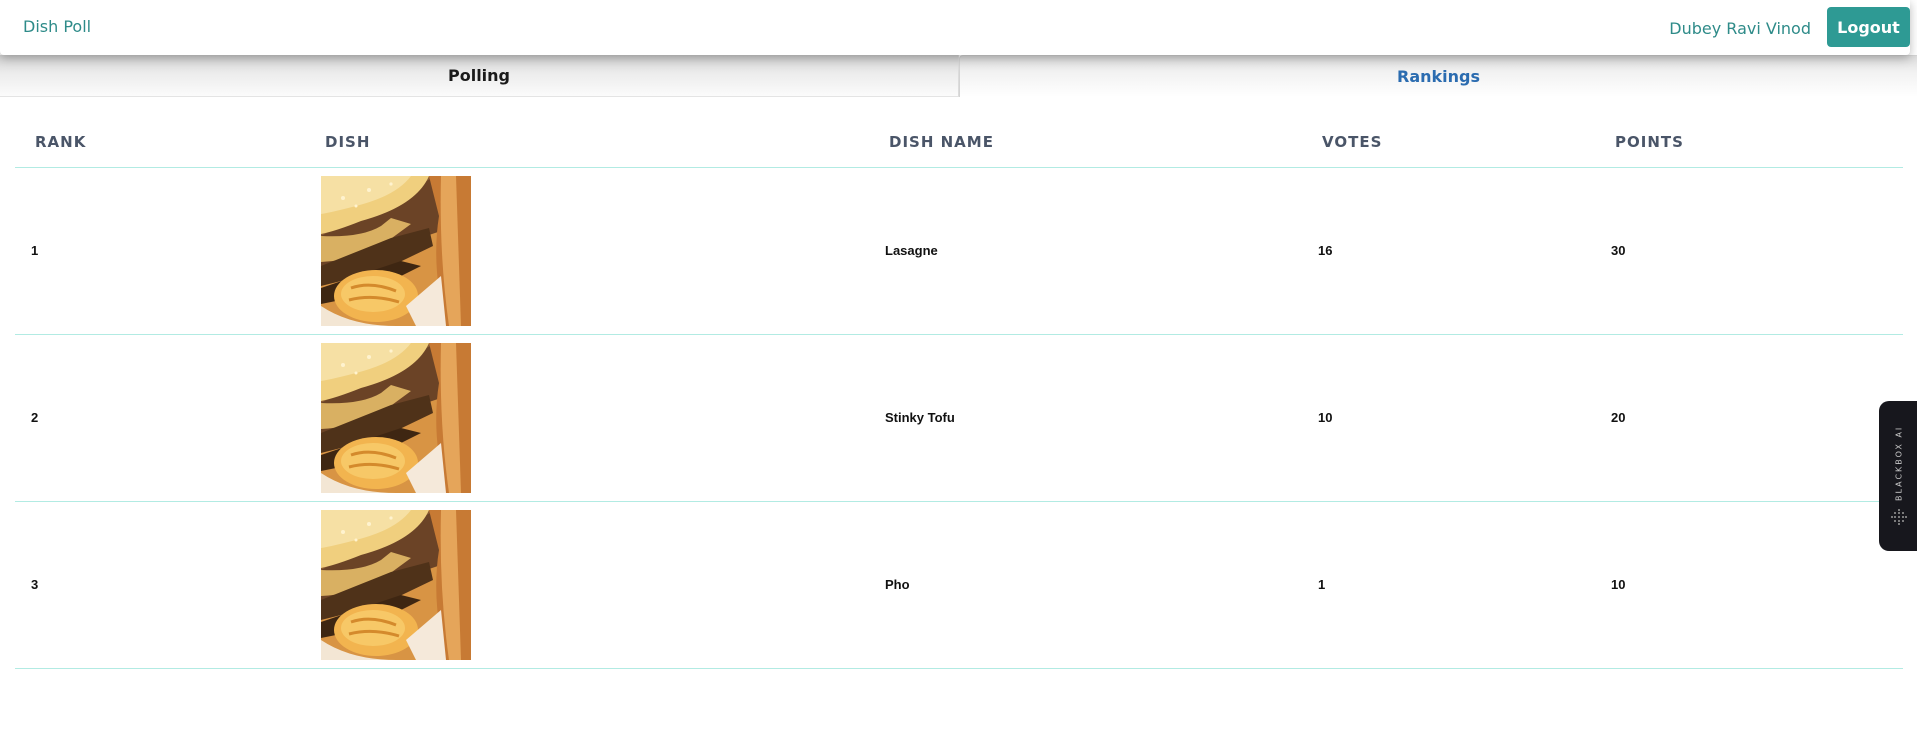 The image size is (1917, 738). Describe the element at coordinates (1749, 142) in the screenshot. I see `header-points: POINTS` at that location.